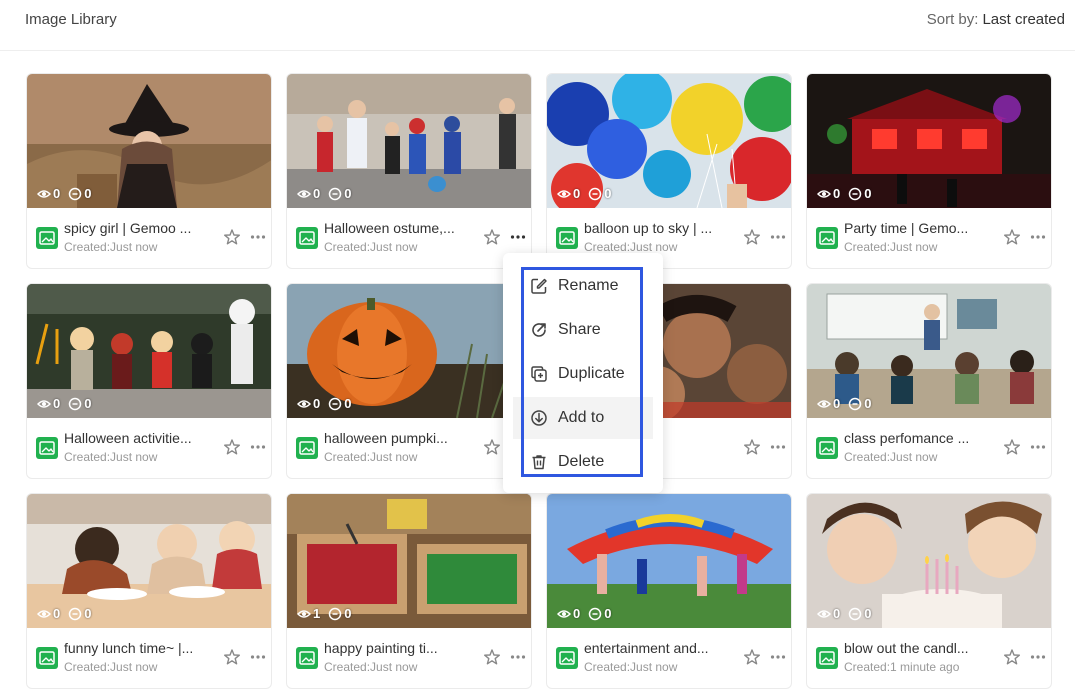 This screenshot has width=1075, height=689. I want to click on image-card: 0 0 halloween pumpki... Created:Just now, so click(409, 381).